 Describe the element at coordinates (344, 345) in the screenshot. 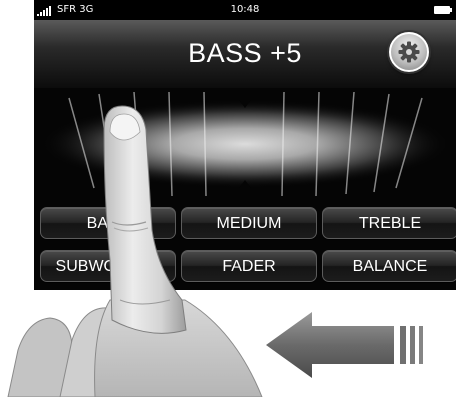

I see `swipe-left-arrow-icon` at that location.